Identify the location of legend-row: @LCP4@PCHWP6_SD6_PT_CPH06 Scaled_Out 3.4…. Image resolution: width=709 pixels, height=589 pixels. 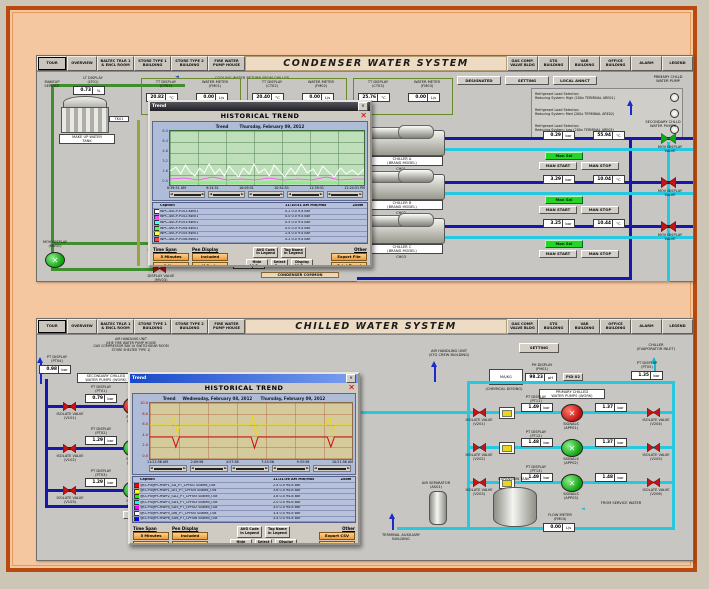
(244, 519).